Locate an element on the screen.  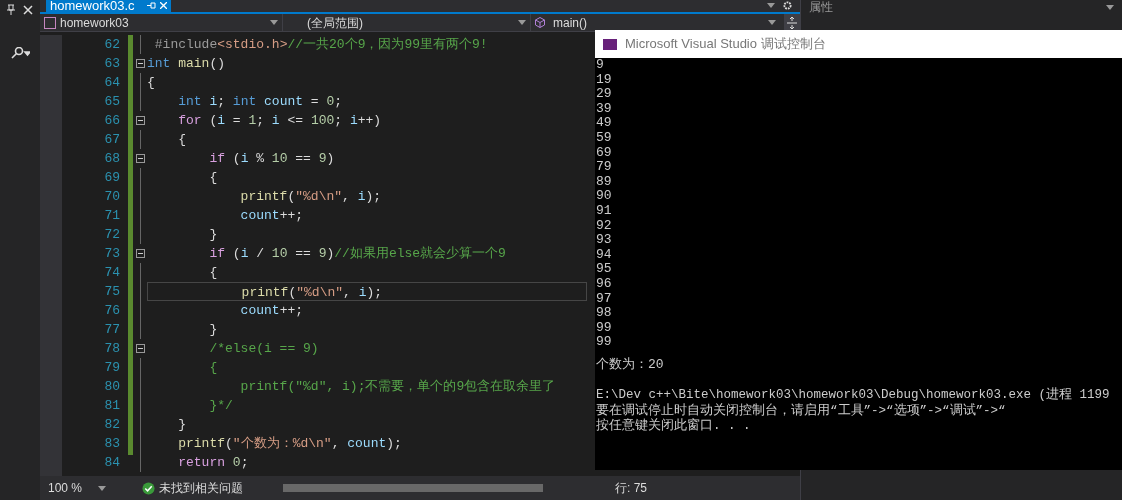
line-number: 64 is located at coordinates (112, 83).